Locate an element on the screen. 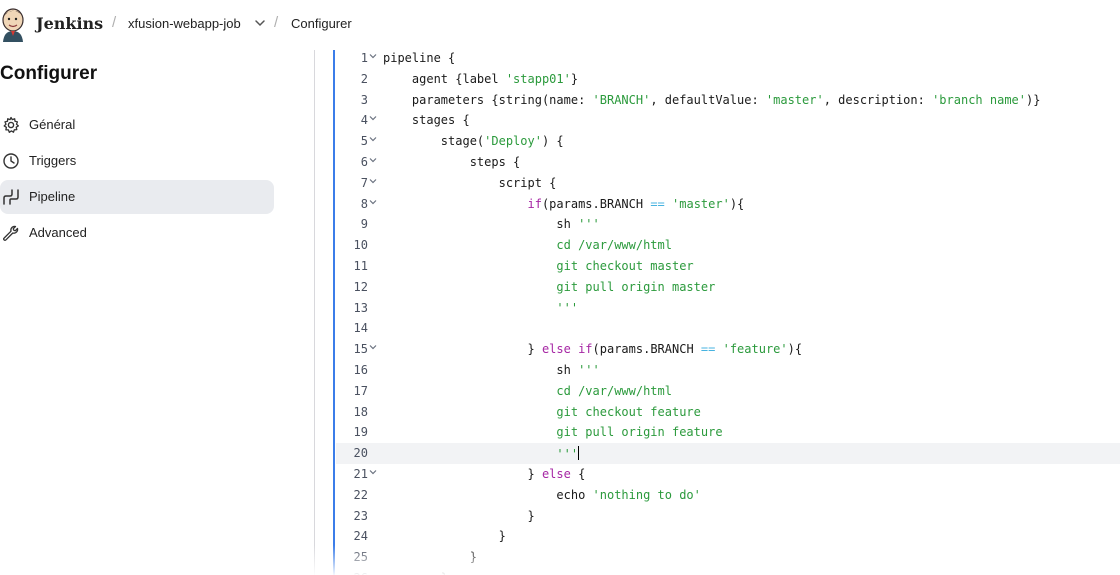 This screenshot has height=575, width=1120. line-number: 22 is located at coordinates (360, 494).